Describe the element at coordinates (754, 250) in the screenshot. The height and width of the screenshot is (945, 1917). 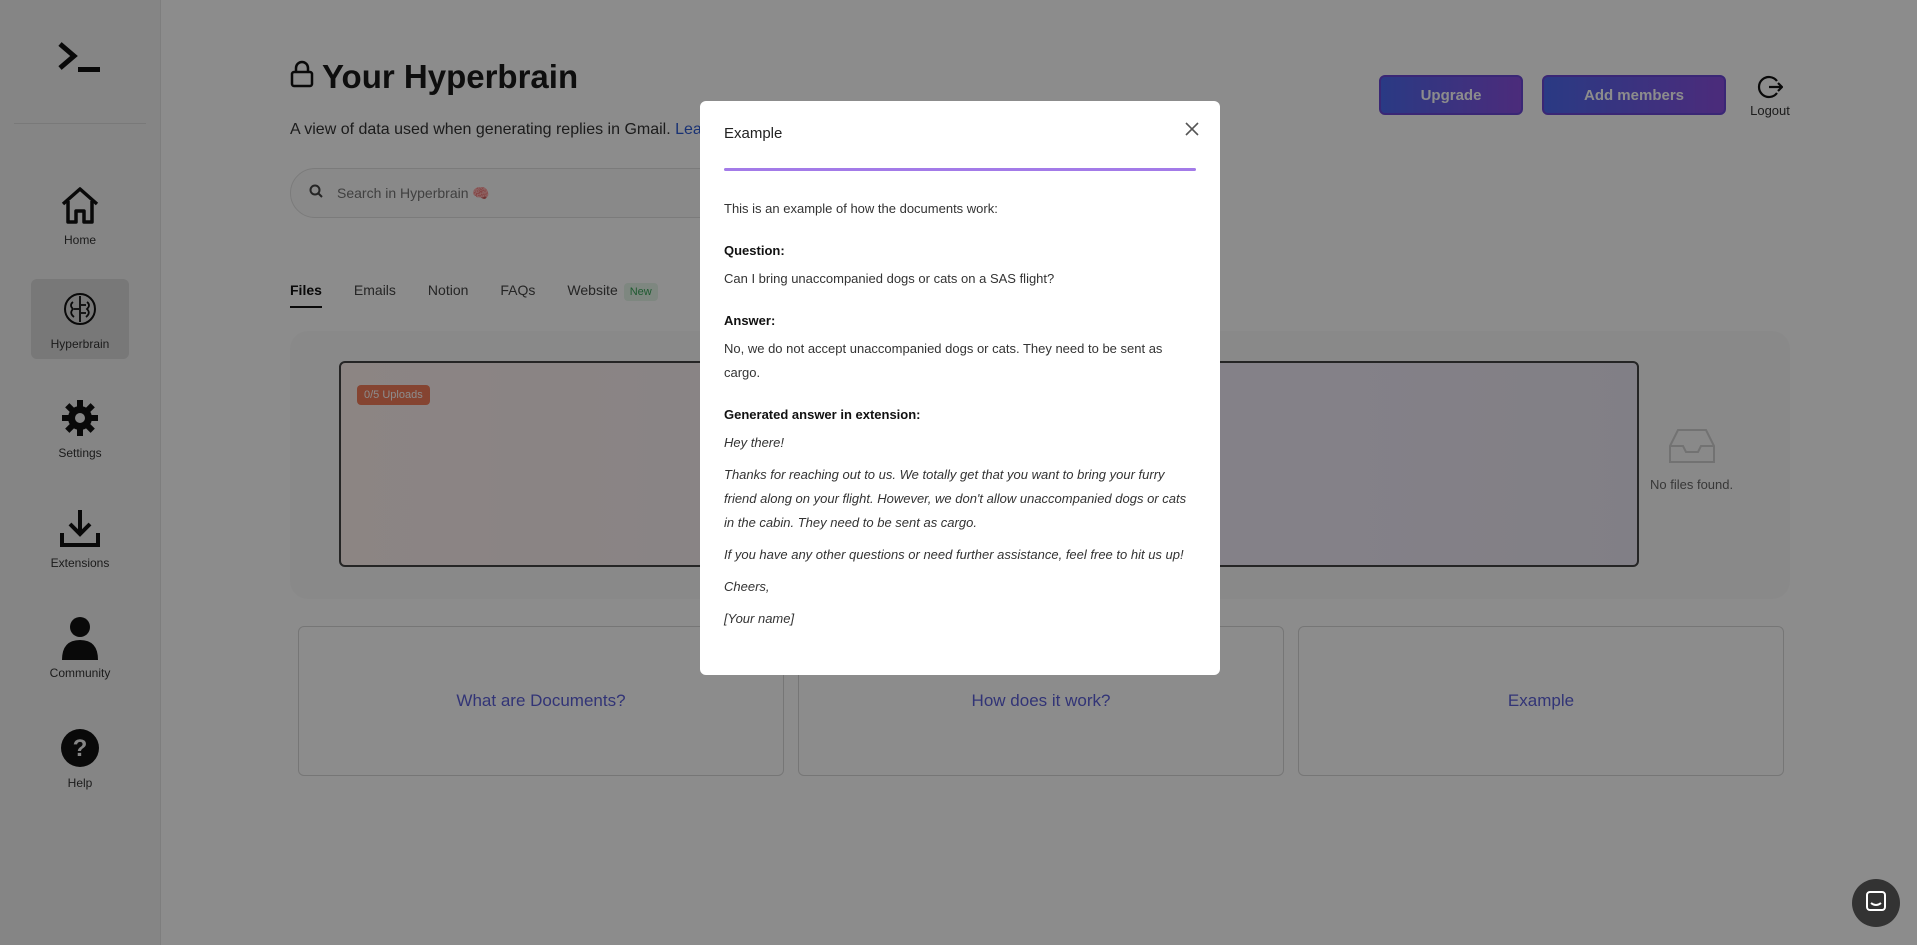
I see `question-heading: Question:` at that location.